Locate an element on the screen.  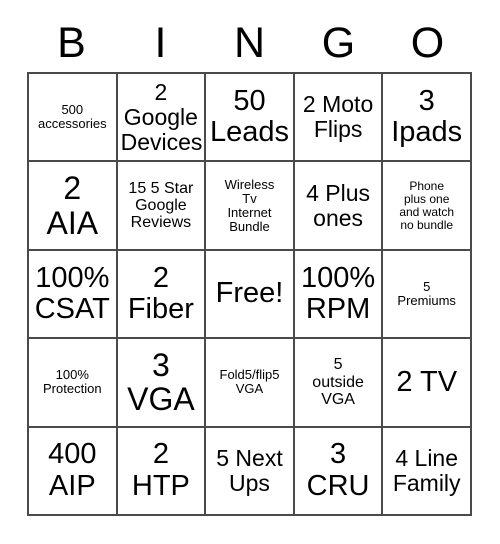
bingo-cell-label: 2 HTP is located at coordinates (160, 470).